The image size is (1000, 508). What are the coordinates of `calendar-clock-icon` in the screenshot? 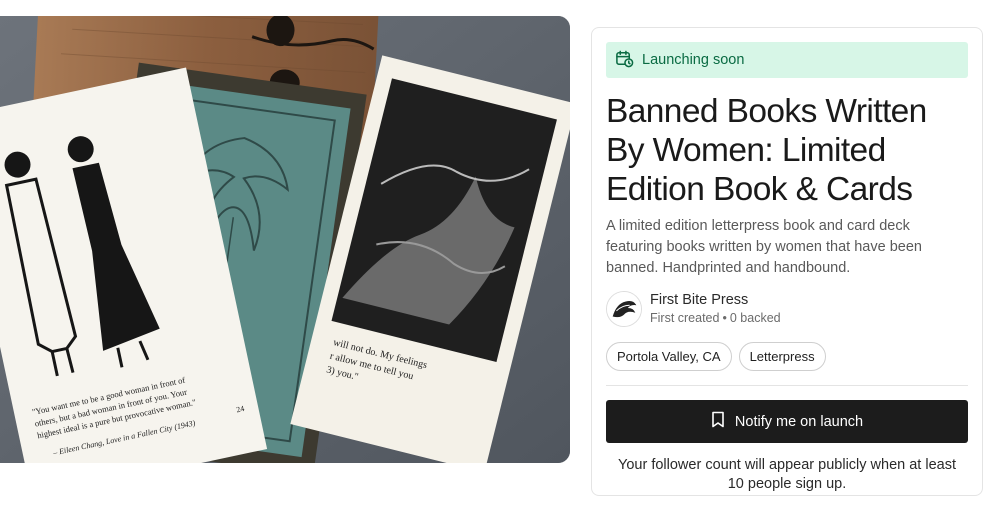 It's located at (624, 60).